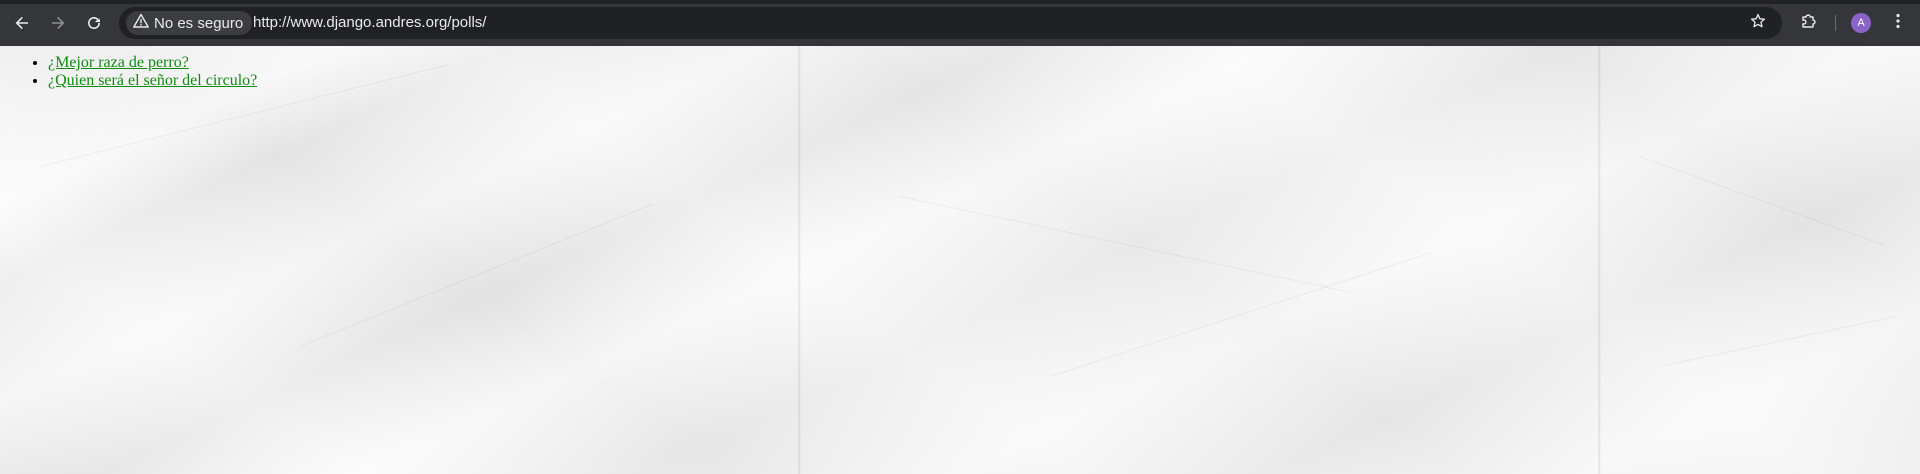 The width and height of the screenshot is (1920, 474). I want to click on arrow-left-icon, so click(22, 23).